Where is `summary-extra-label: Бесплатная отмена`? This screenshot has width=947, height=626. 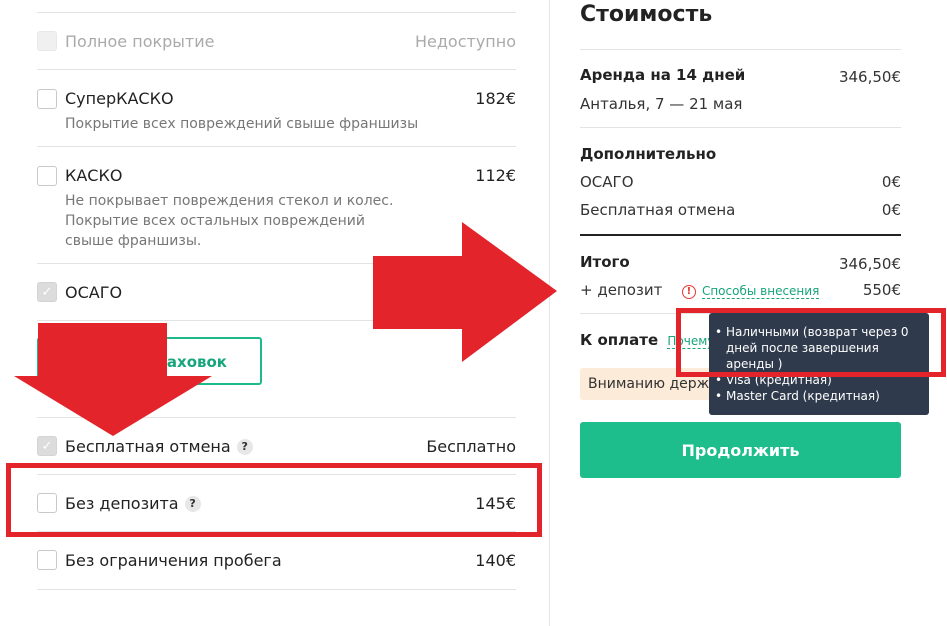 summary-extra-label: Бесплатная отмена is located at coordinates (658, 210).